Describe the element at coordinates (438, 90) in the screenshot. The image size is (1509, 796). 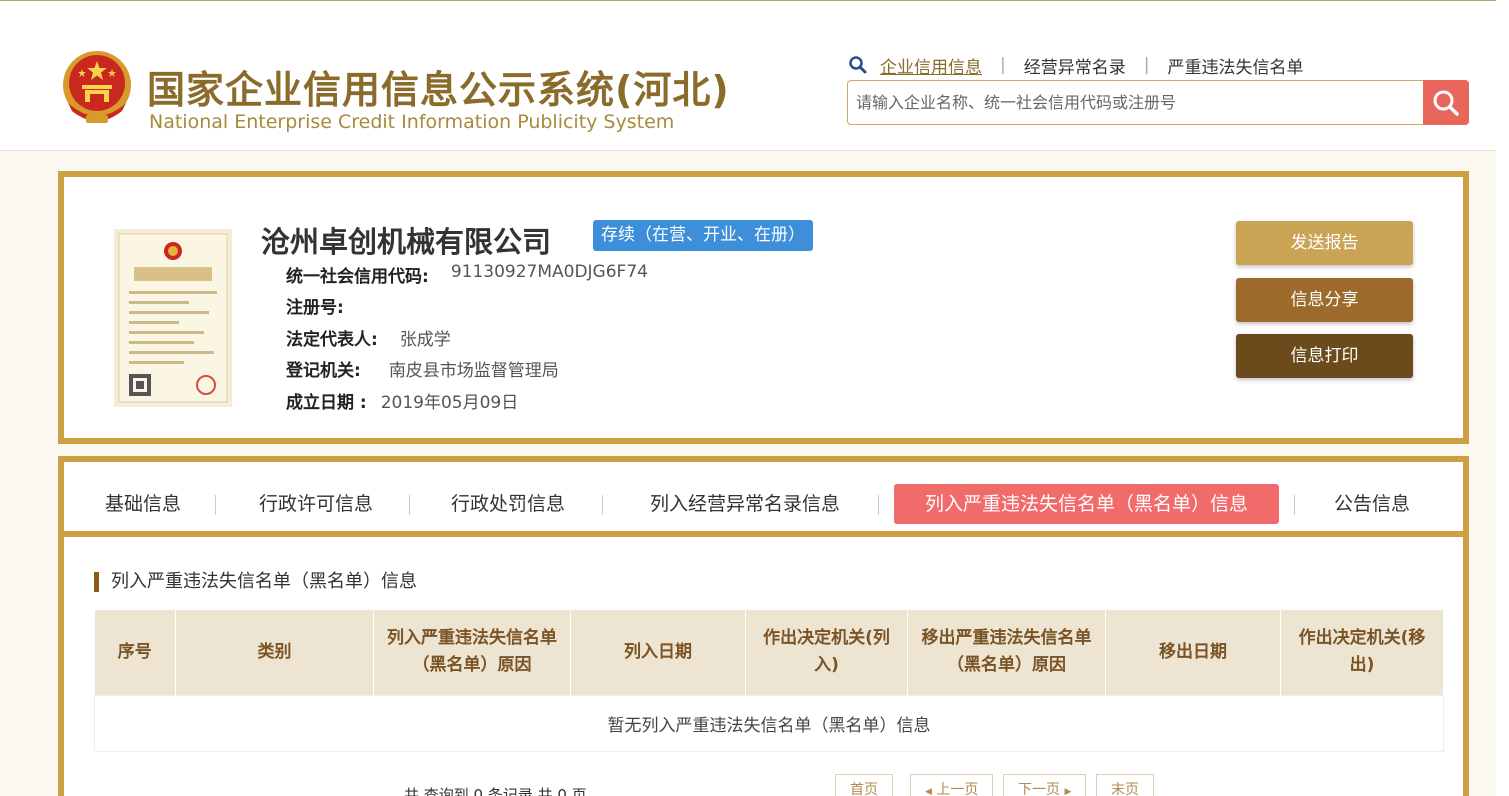
I see `site-title: 国家企业信用信息公示系统(河北)` at that location.